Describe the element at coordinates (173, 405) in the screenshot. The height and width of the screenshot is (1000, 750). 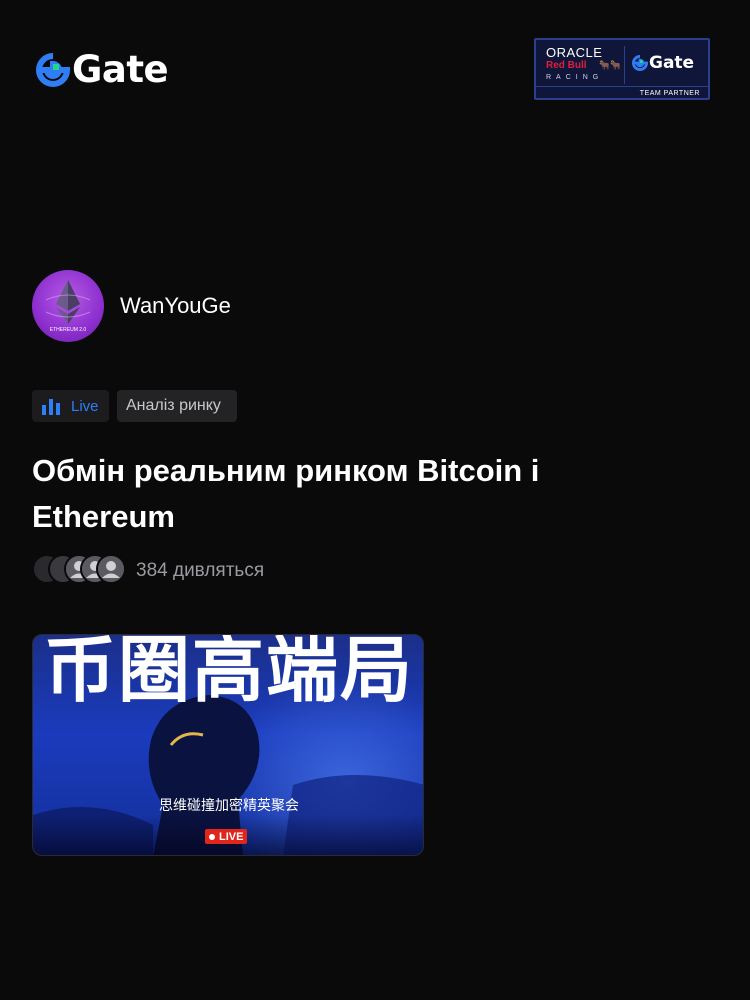
I see `category-tag-label: Аналіз ринку` at that location.